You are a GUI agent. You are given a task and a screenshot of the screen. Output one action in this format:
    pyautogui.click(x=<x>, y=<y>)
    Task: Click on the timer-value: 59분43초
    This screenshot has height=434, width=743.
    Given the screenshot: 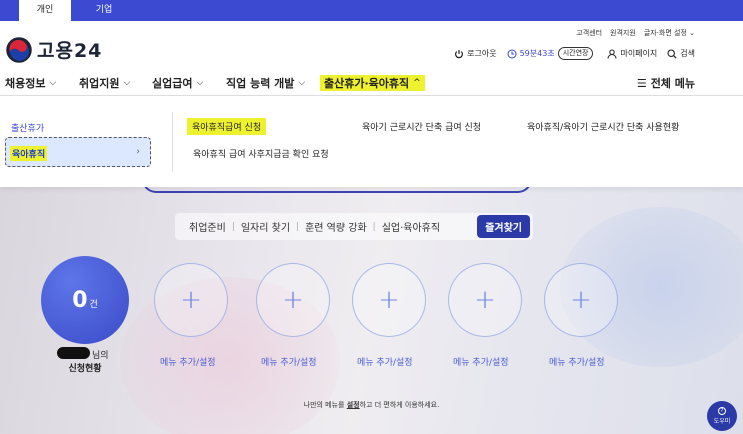 What is the action you would take?
    pyautogui.click(x=537, y=53)
    